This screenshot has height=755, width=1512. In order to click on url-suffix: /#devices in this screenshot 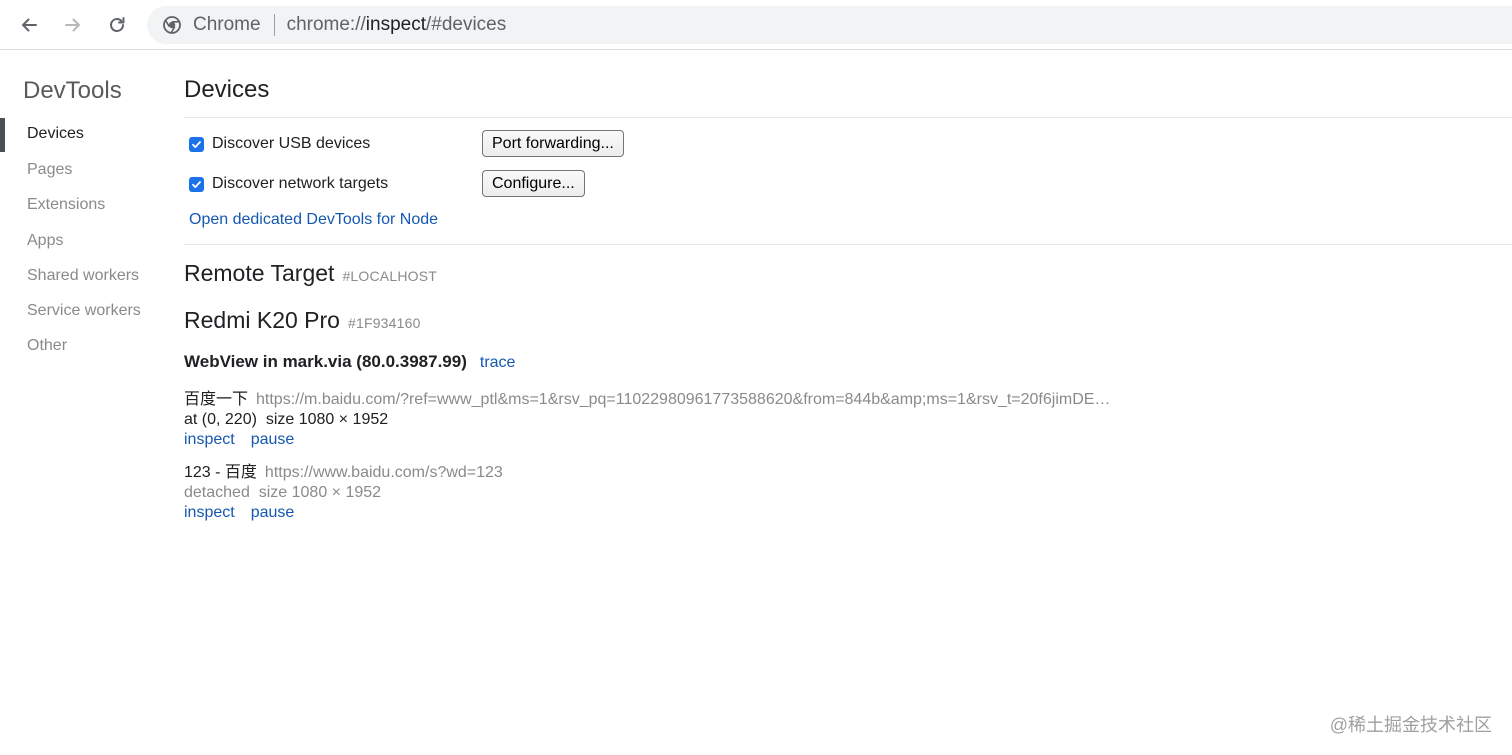, I will do `click(466, 24)`.